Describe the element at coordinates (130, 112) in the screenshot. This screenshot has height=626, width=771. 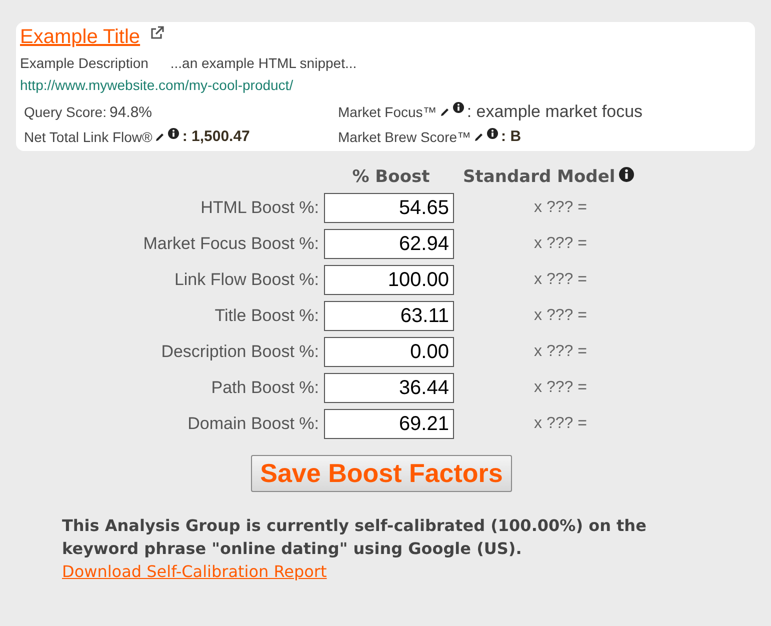
I see `stat-value: 94.8%` at that location.